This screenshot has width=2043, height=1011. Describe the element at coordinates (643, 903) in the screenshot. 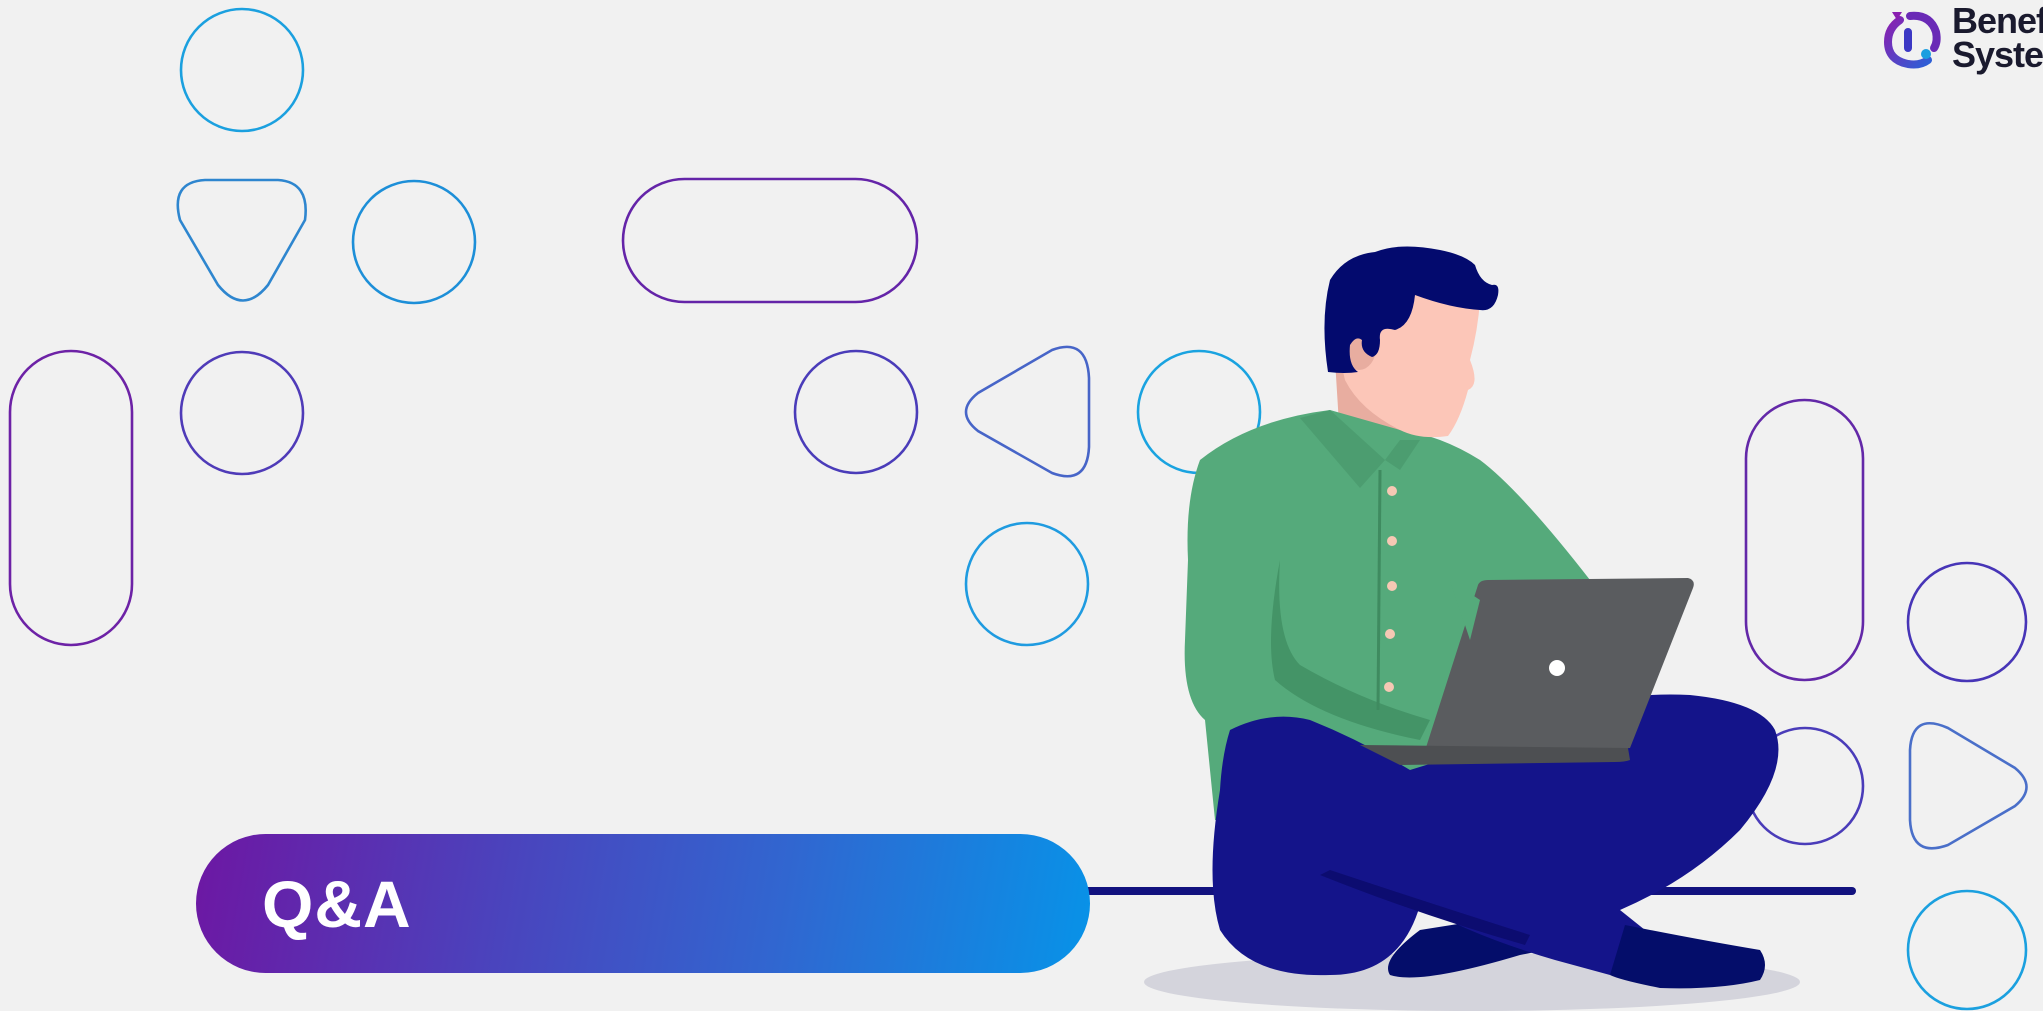

I see `title-banner: Q&A` at that location.